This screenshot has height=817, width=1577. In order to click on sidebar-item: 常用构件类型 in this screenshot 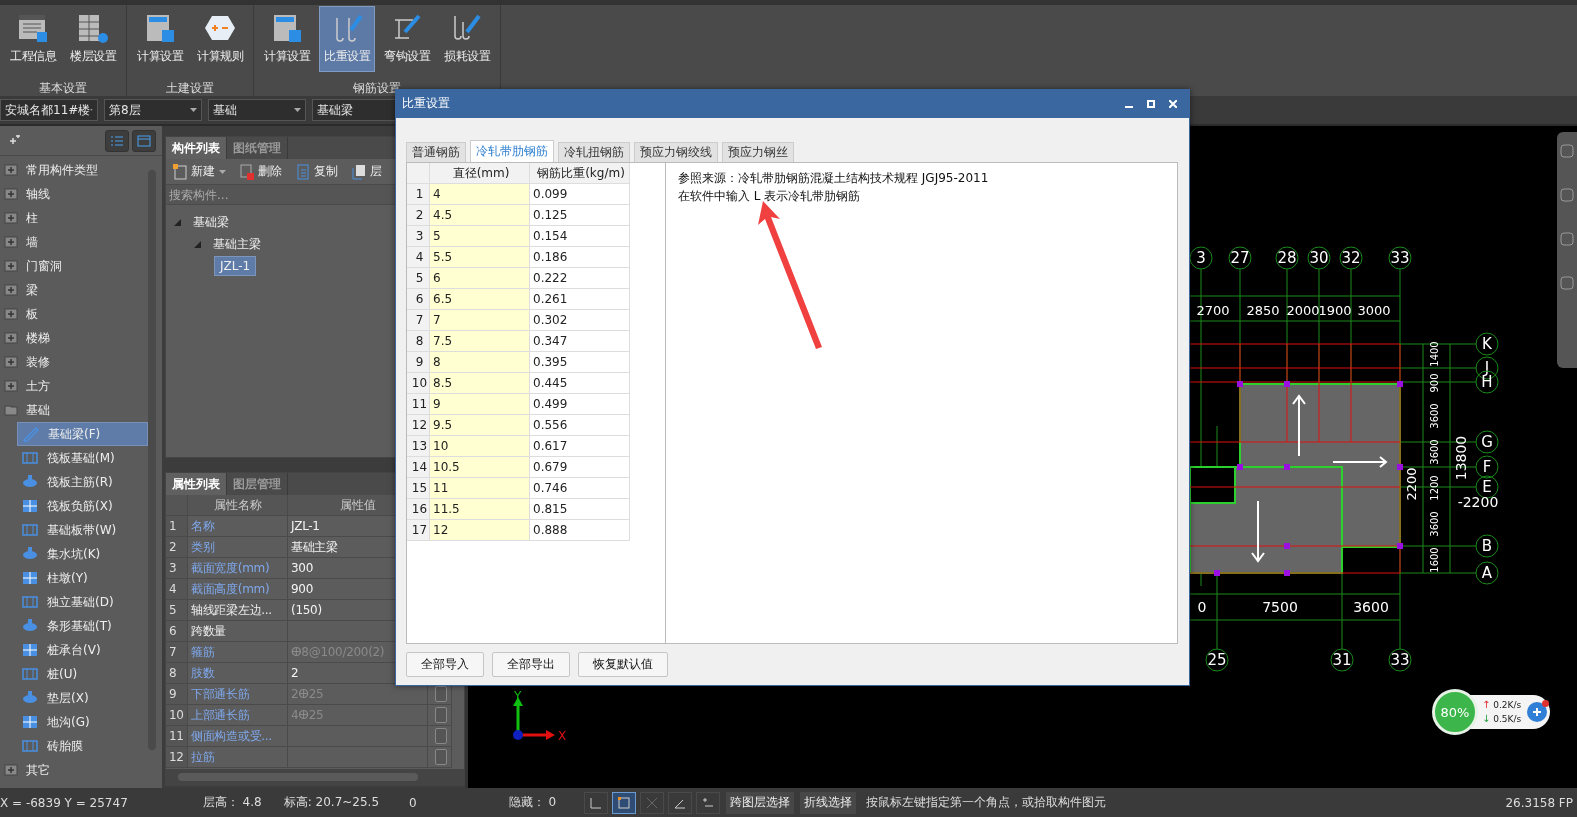, I will do `click(72, 170)`.